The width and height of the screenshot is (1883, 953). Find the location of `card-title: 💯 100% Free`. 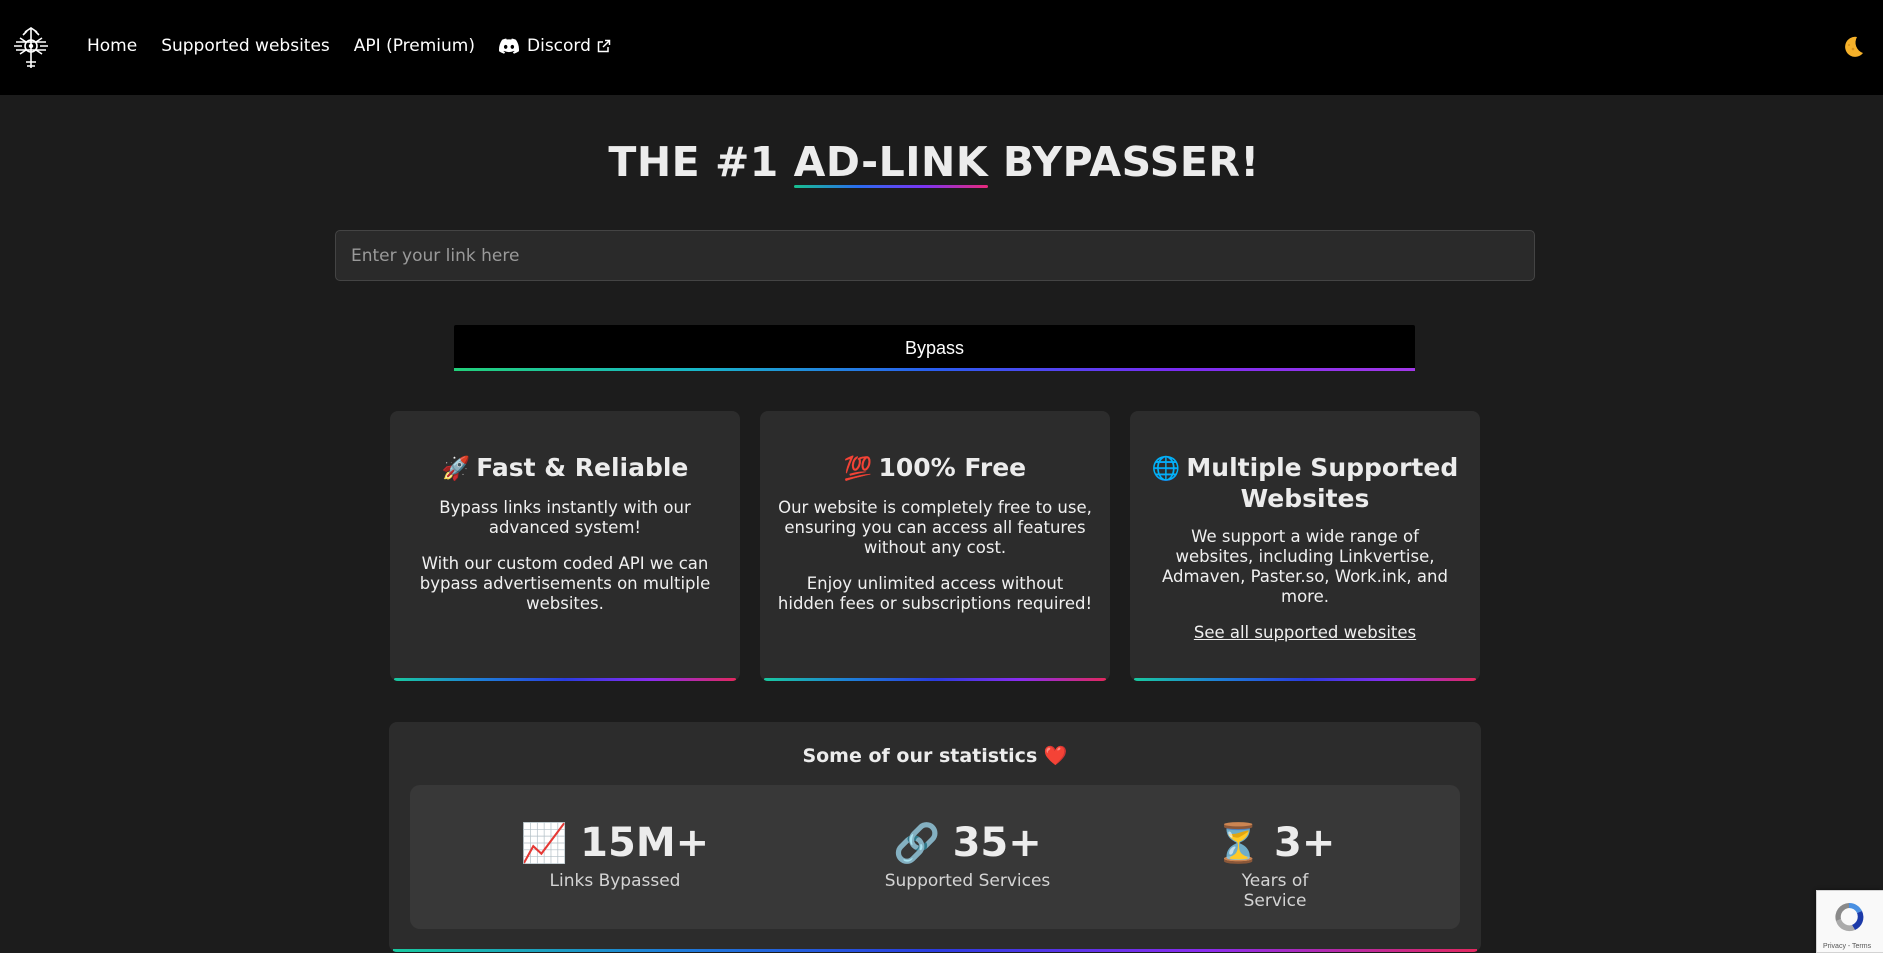

card-title: 💯 100% Free is located at coordinates (935, 468).